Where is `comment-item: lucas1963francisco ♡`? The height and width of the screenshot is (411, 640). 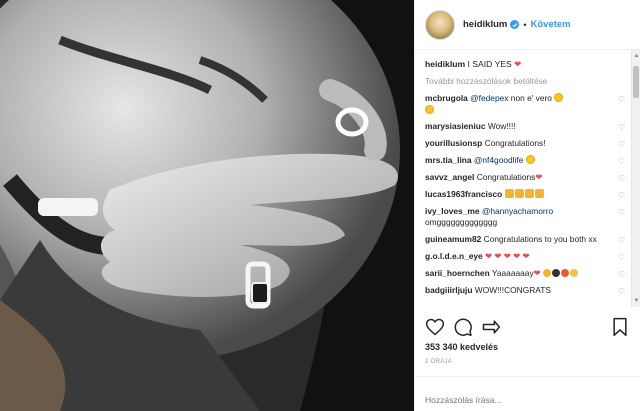 comment-item: lucas1963francisco ♡ is located at coordinates (526, 195).